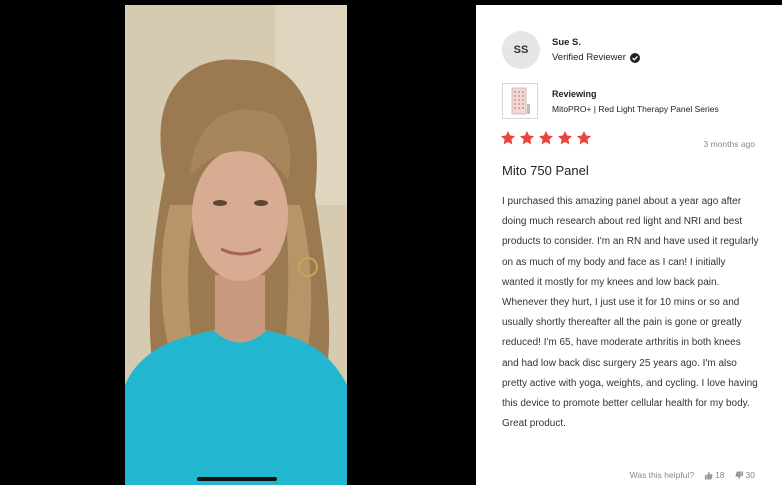  What do you see at coordinates (739, 474) in the screenshot?
I see `thumbs-down-icon` at bounding box center [739, 474].